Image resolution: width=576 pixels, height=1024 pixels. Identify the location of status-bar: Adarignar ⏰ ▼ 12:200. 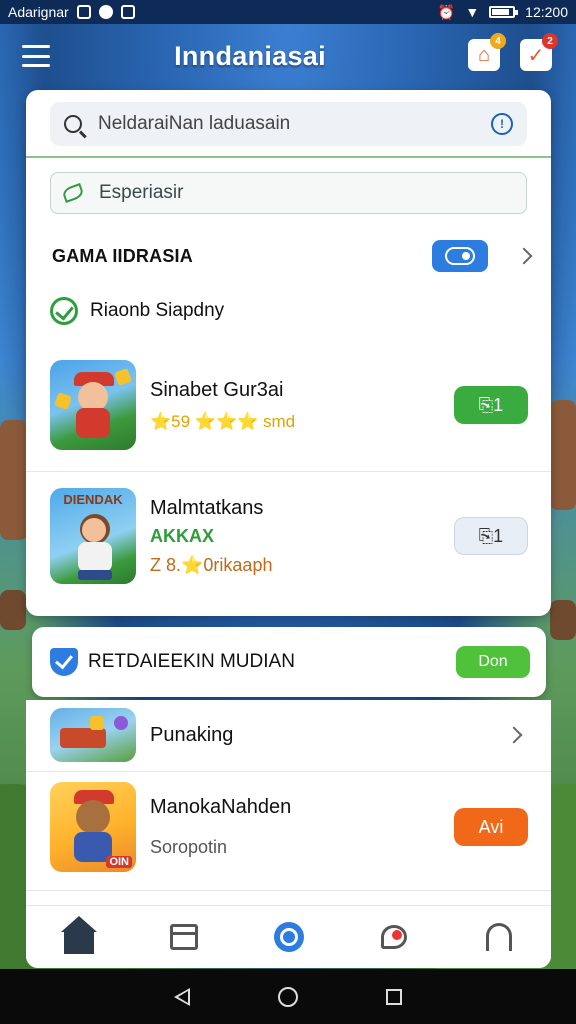
(288, 12).